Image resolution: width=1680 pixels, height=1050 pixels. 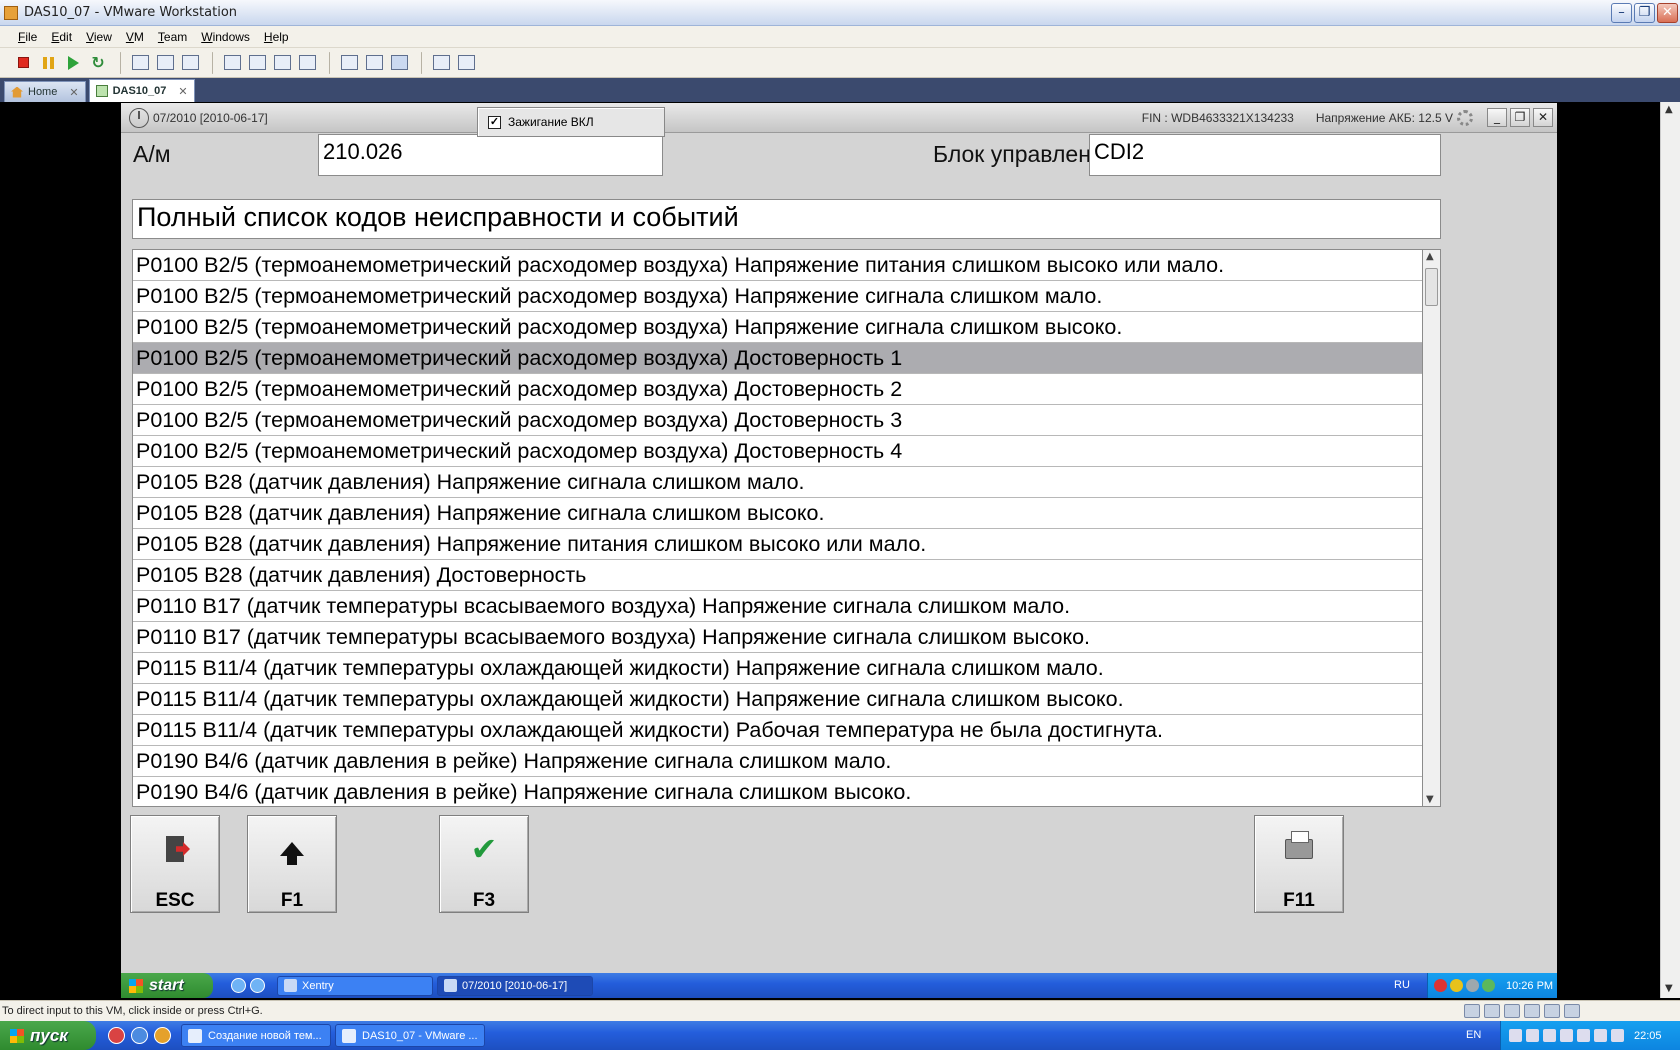 What do you see at coordinates (141, 90) in the screenshot?
I see `tab-das10-07: DAS10_07 ✕` at bounding box center [141, 90].